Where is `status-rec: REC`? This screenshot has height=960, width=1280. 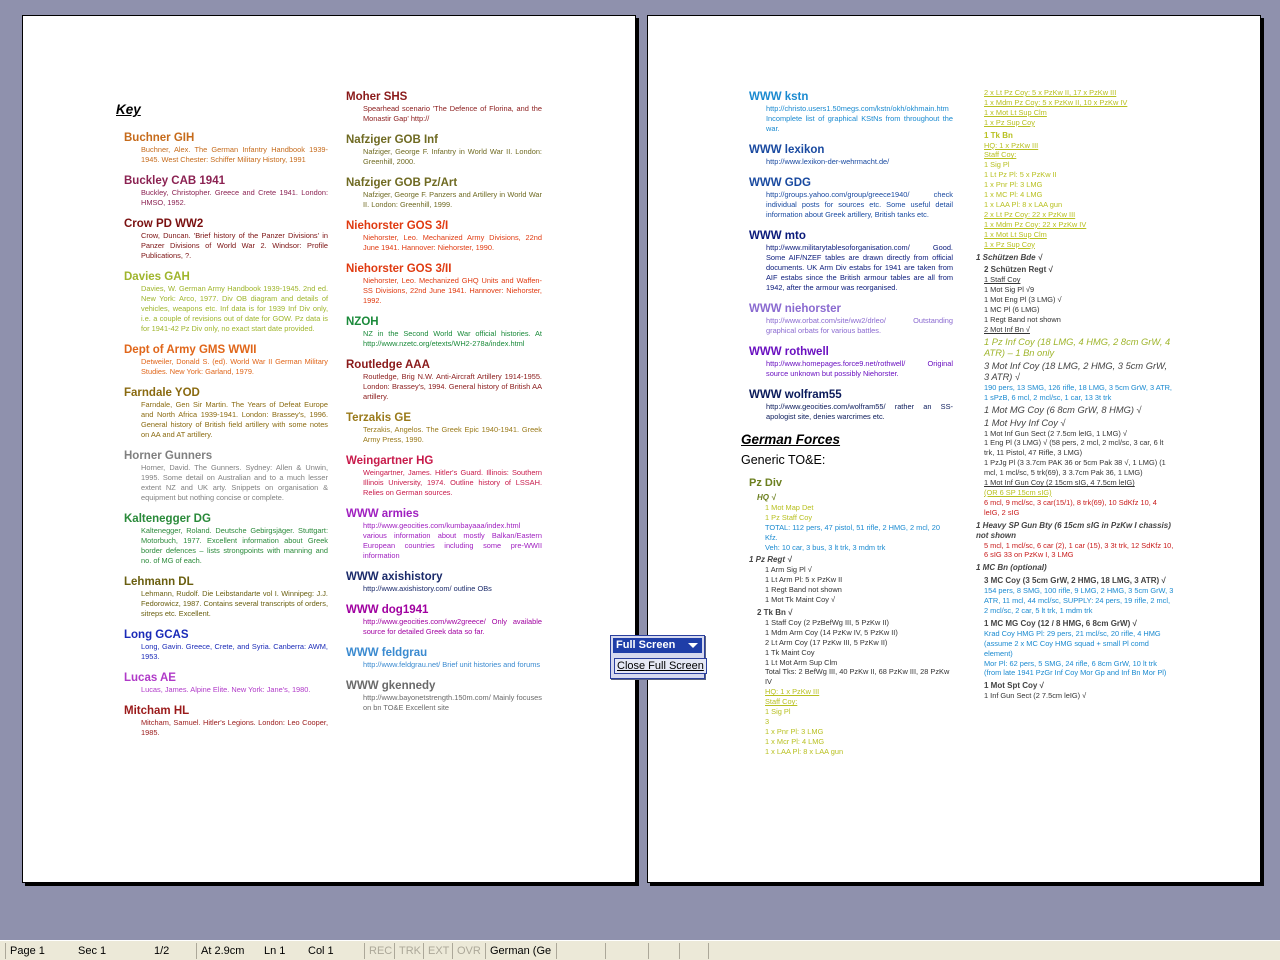
status-rec: REC is located at coordinates (379, 951).